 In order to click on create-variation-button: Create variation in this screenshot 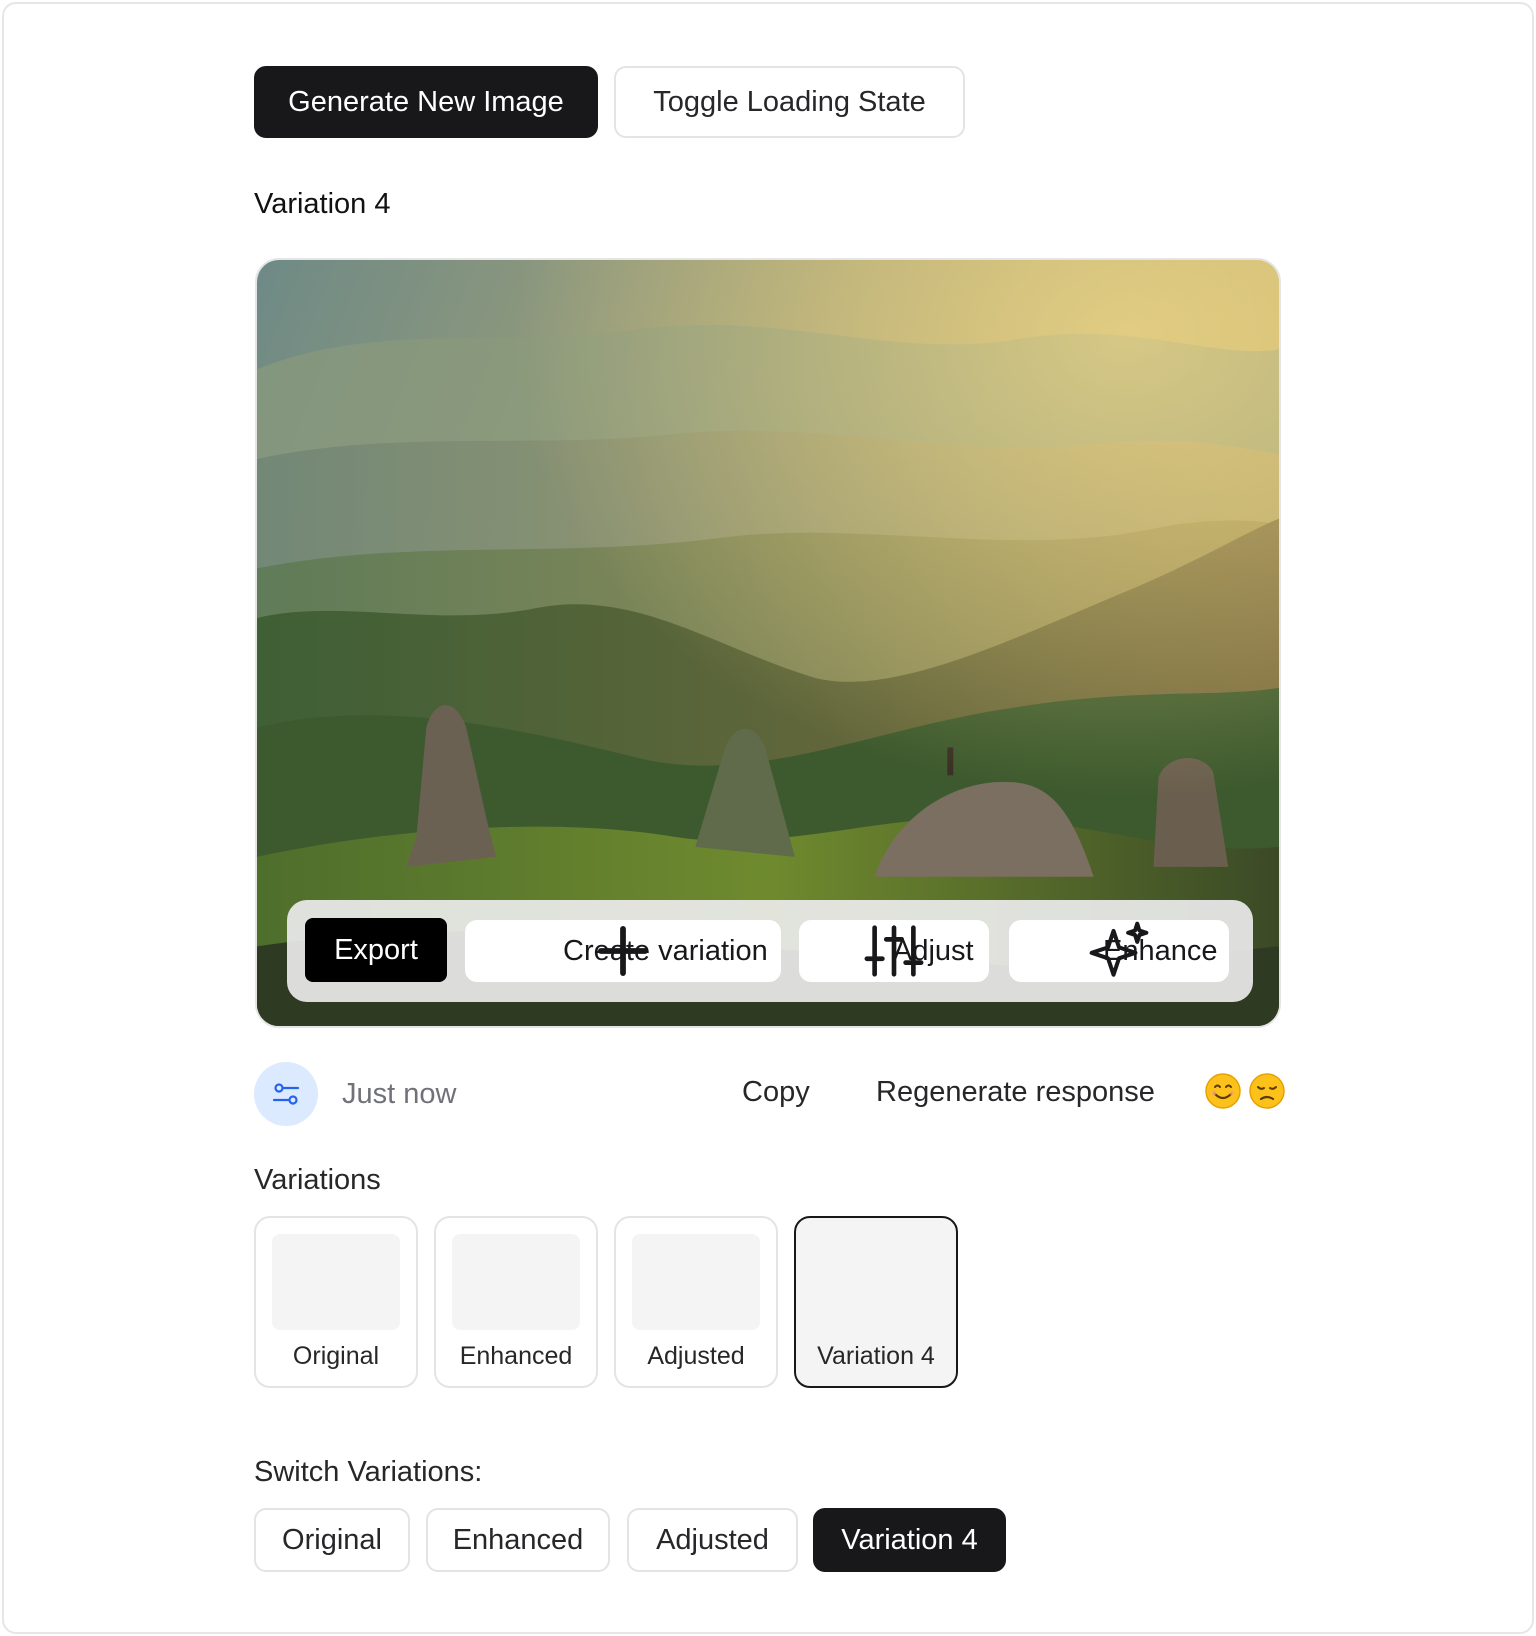, I will do `click(623, 951)`.